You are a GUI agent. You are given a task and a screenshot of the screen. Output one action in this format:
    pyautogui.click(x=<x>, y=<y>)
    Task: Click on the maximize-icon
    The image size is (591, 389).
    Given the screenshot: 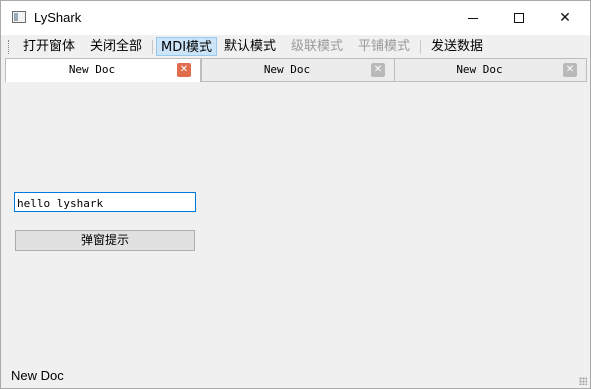 What is the action you would take?
    pyautogui.click(x=519, y=18)
    